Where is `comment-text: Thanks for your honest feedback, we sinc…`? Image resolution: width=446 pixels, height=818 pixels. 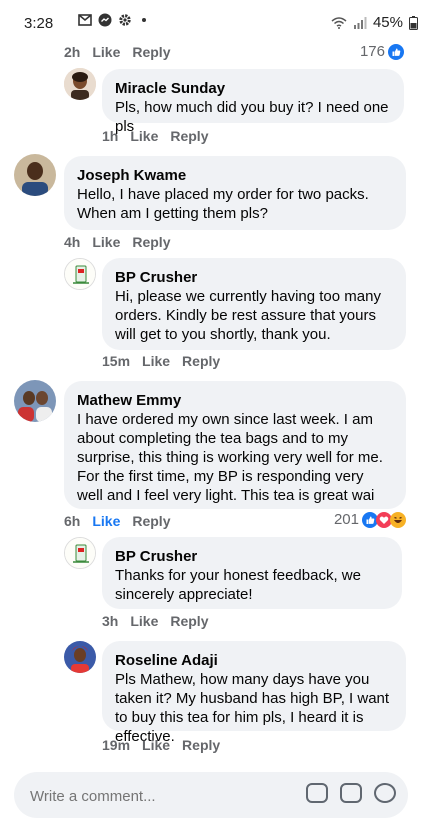 comment-text: Thanks for your honest feedback, we sinc… is located at coordinates (238, 585).